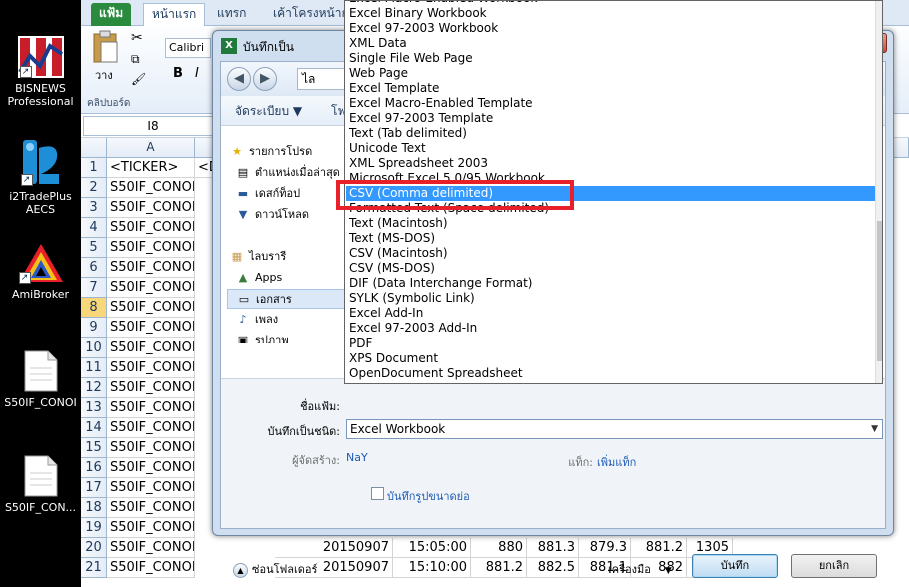 The image size is (909, 587). Describe the element at coordinates (611, 88) in the screenshot. I see `filetype-option: Excel Template` at that location.